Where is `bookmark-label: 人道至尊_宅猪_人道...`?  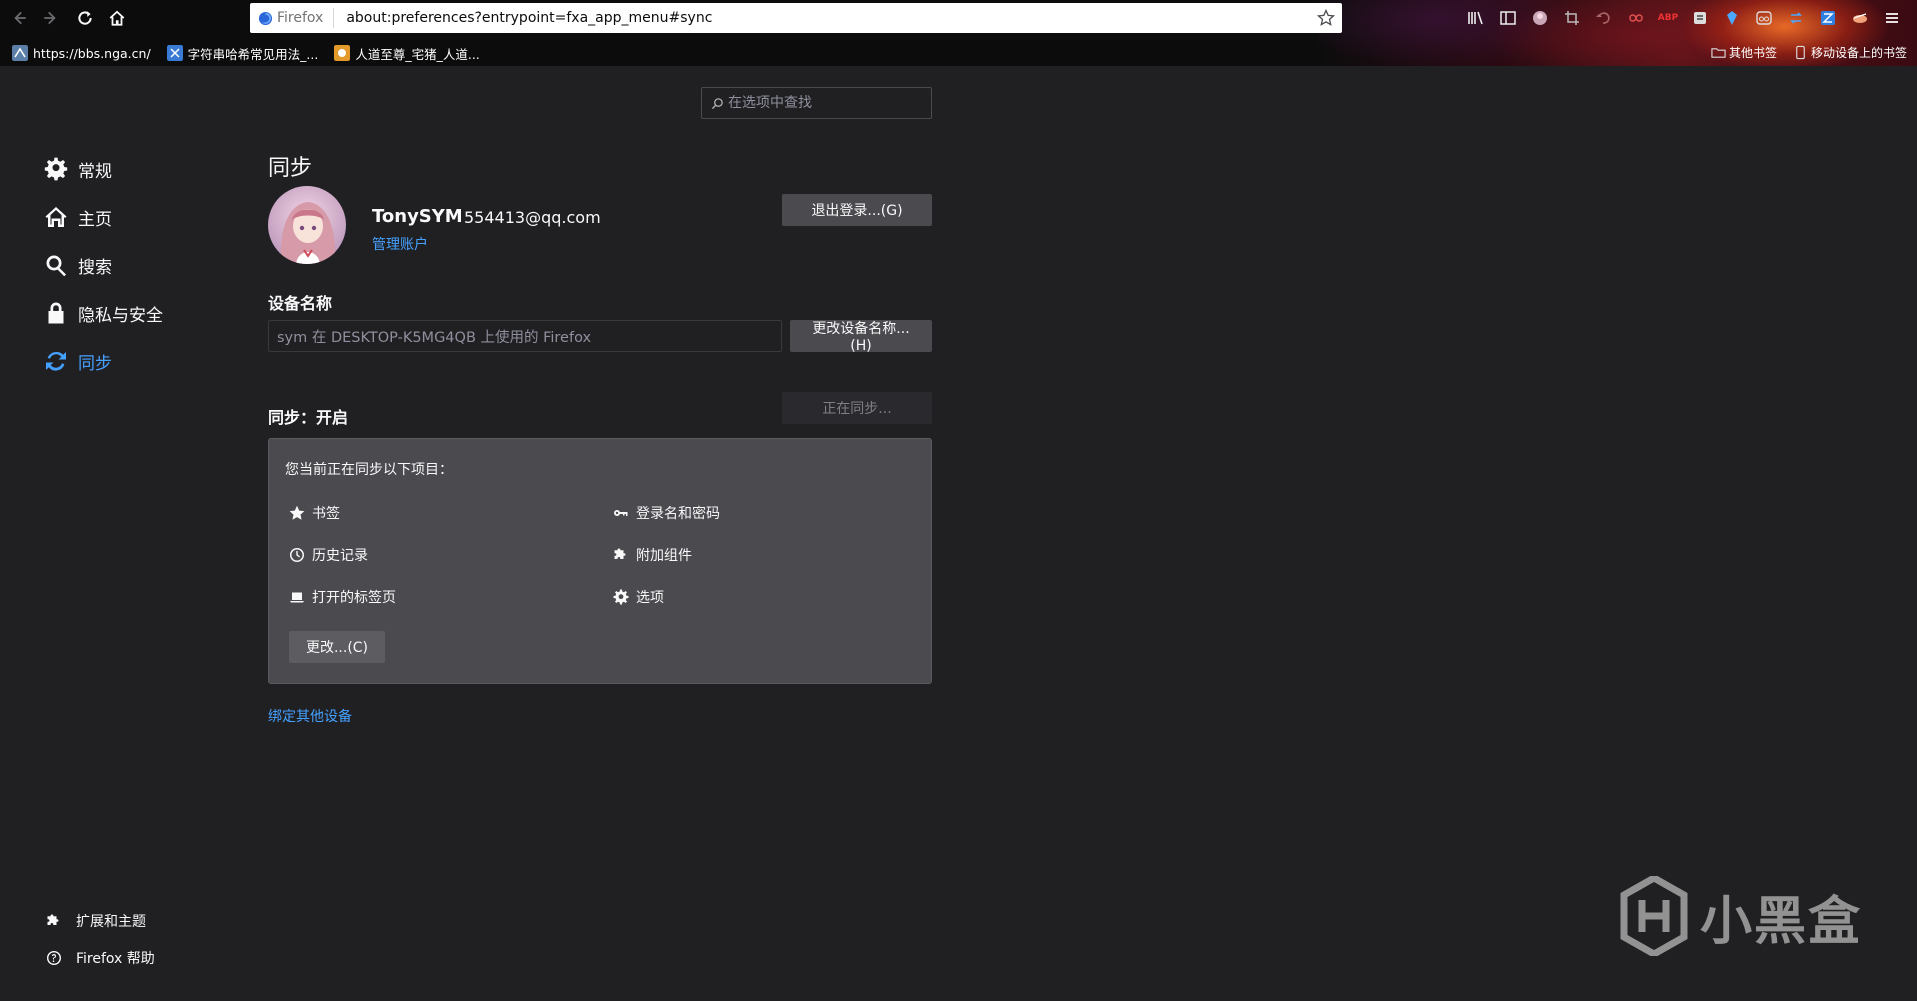
bookmark-label: 人道至尊_宅猪_人道... is located at coordinates (417, 54).